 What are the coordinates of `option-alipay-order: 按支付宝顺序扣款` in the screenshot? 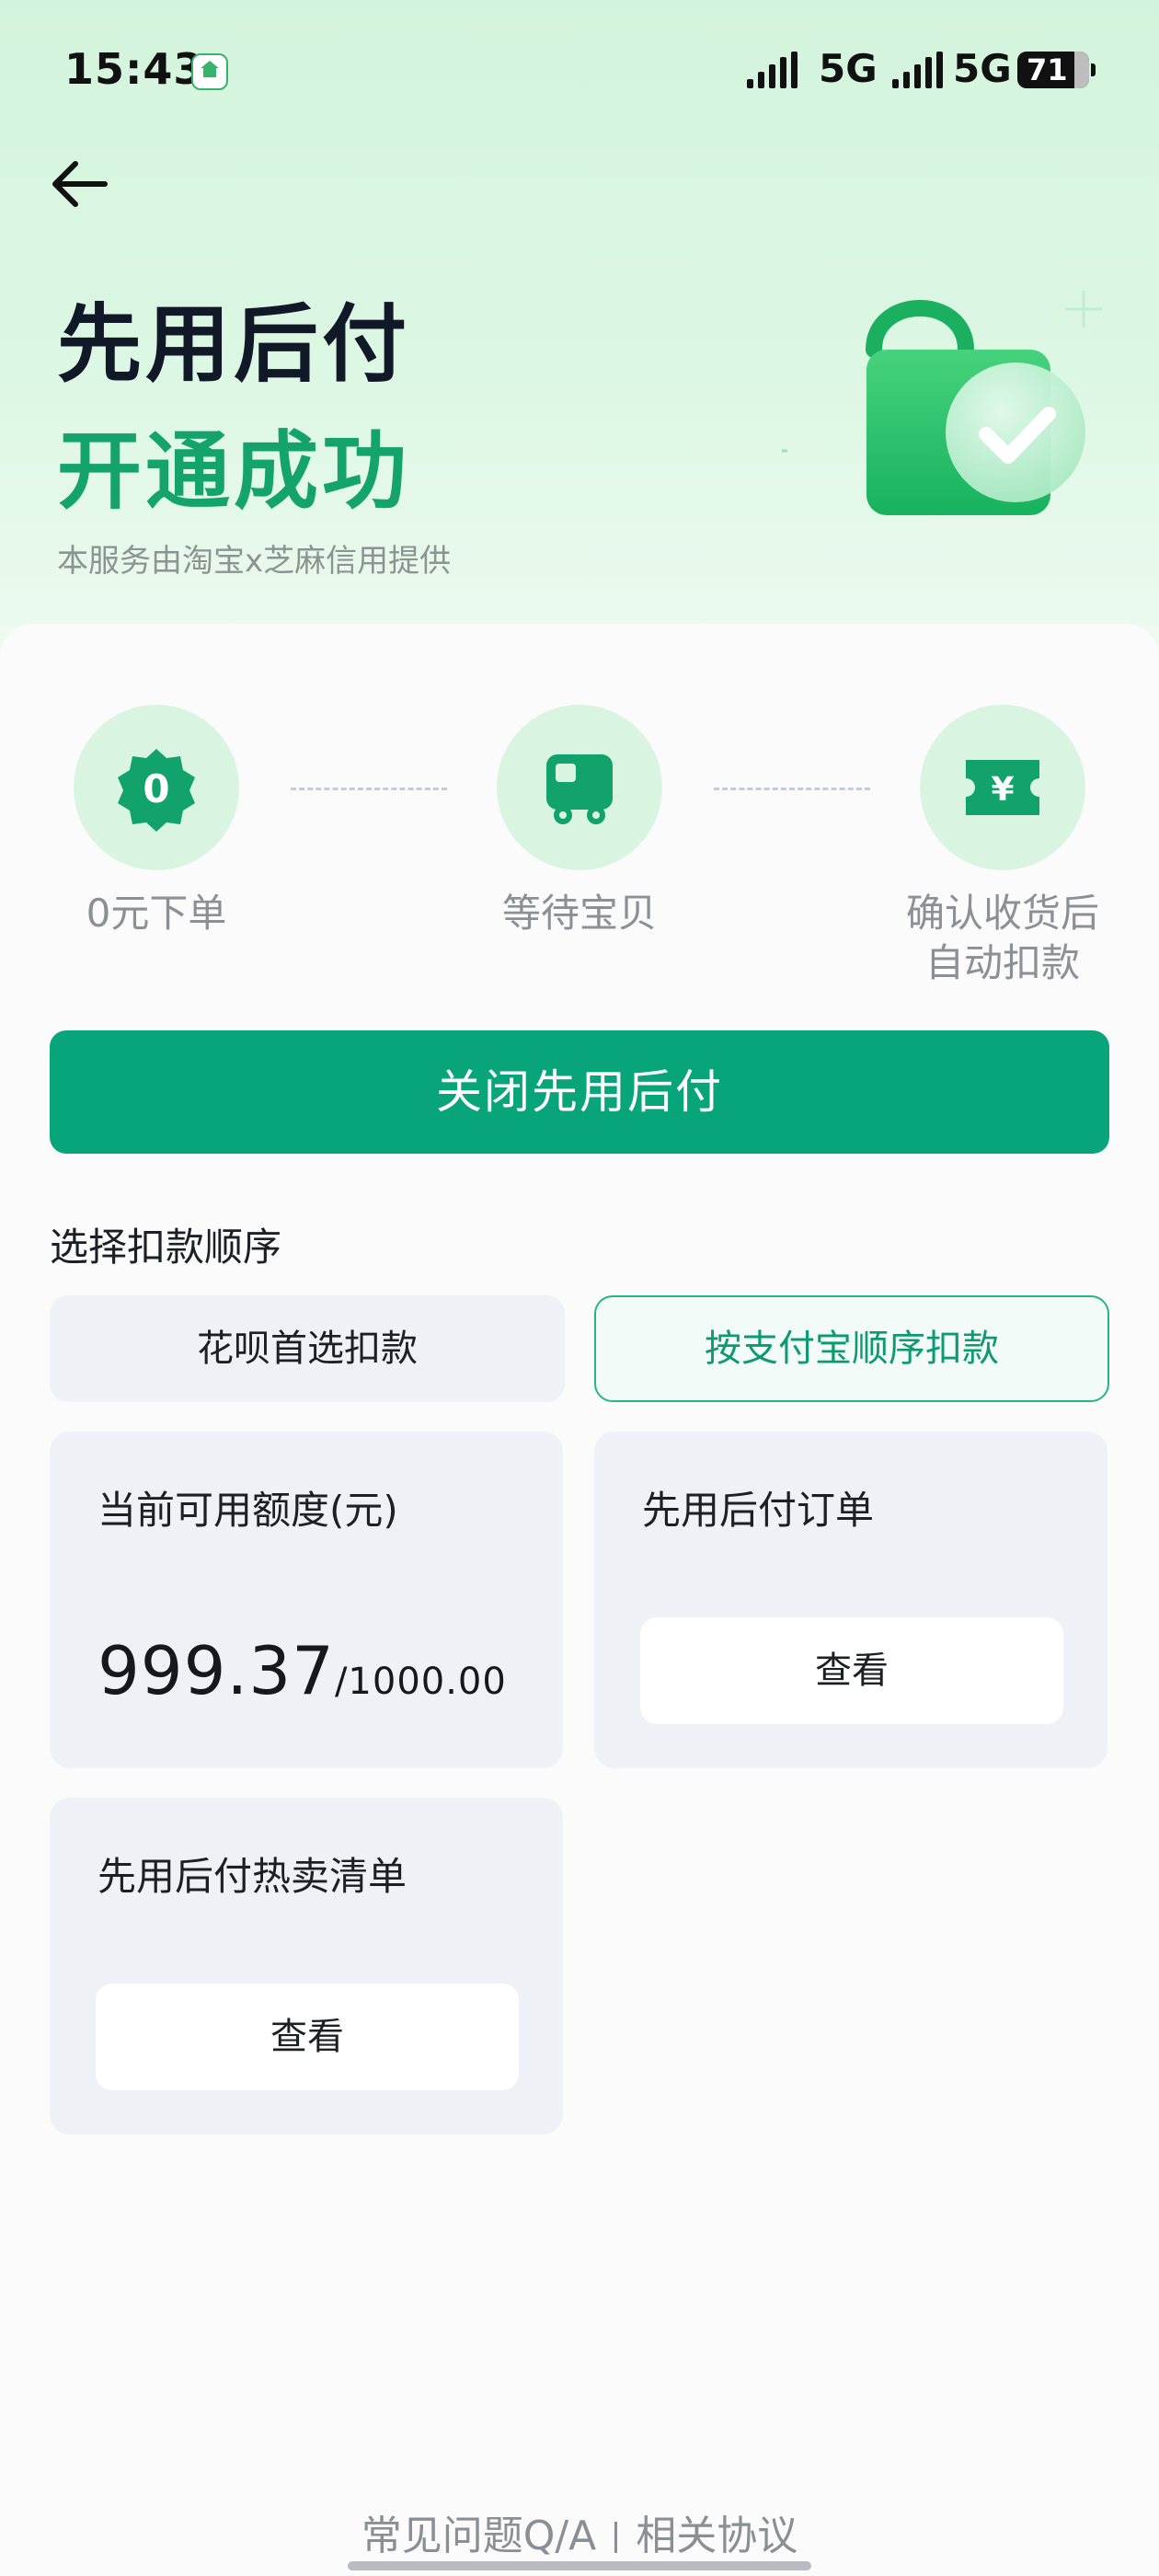 It's located at (851, 1348).